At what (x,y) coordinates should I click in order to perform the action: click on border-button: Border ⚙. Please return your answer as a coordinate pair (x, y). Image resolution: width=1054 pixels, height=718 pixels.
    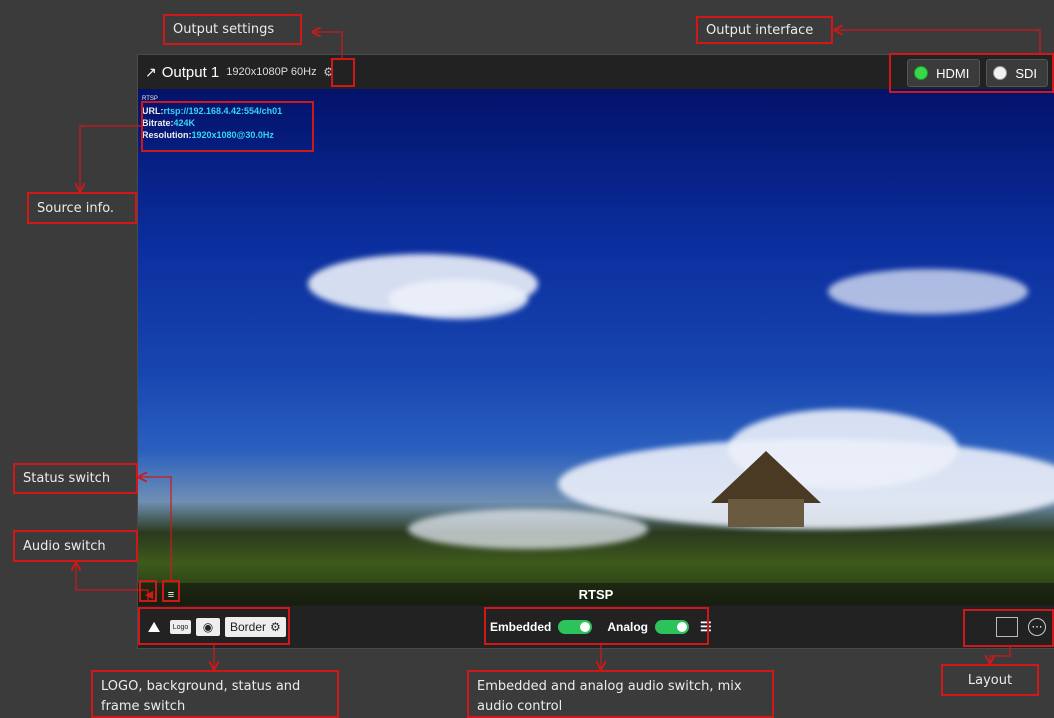
    Looking at the image, I should click on (255, 627).